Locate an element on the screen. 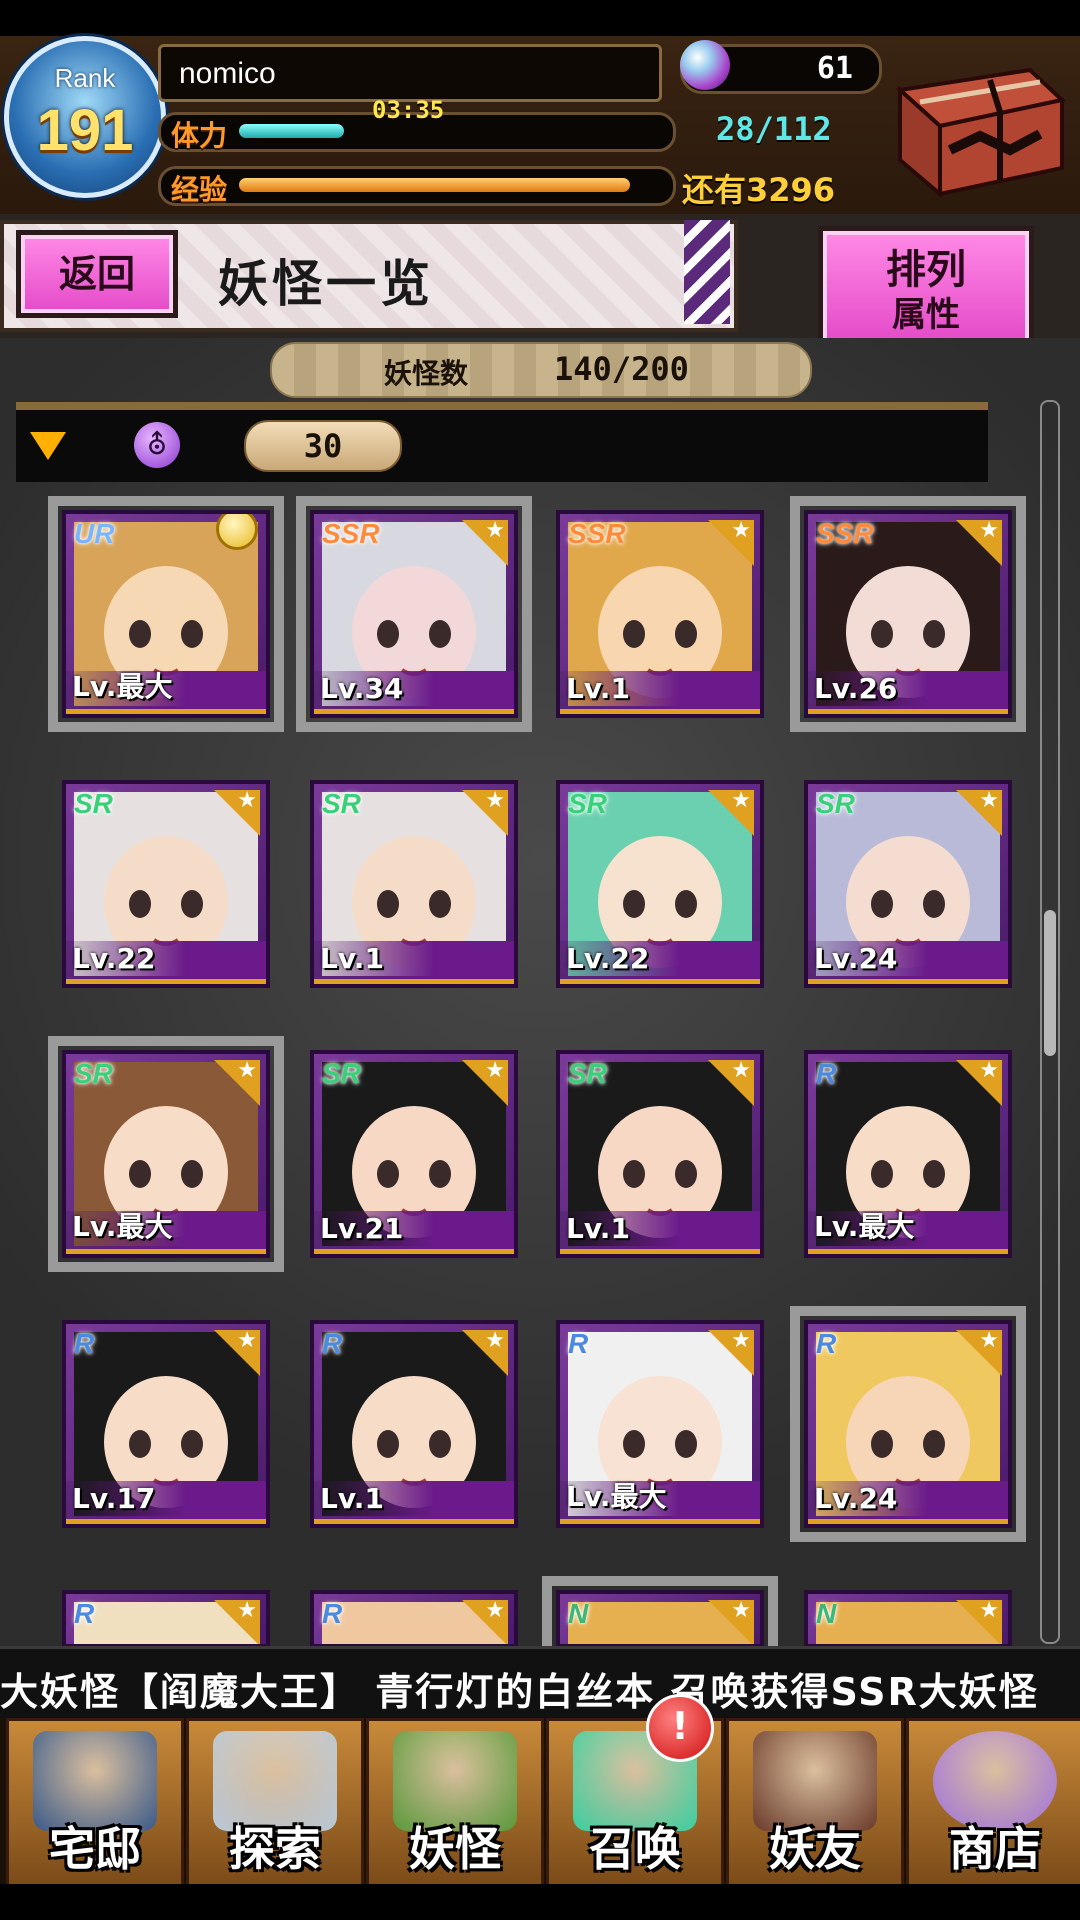  level-label: Lv.21 is located at coordinates (362, 1228).